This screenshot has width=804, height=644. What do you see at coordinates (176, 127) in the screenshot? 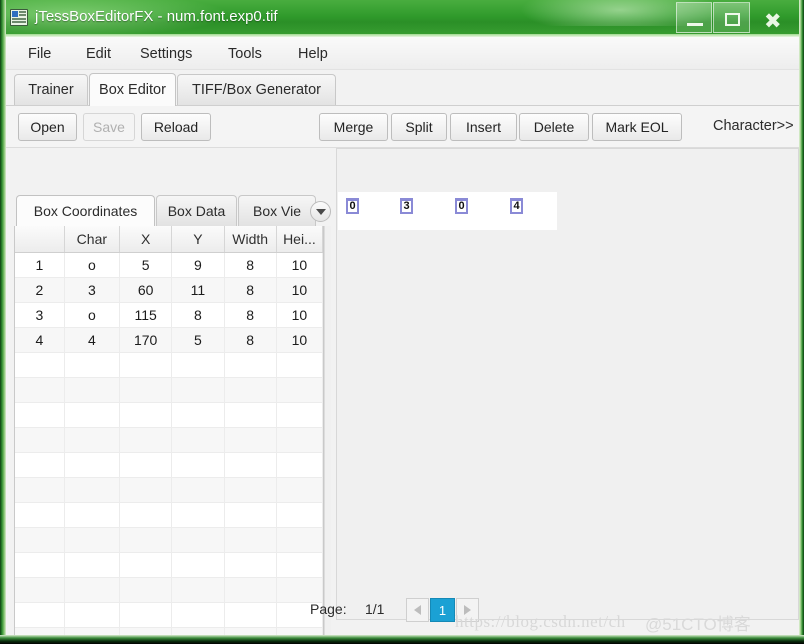
I see `reload-button: Reload` at bounding box center [176, 127].